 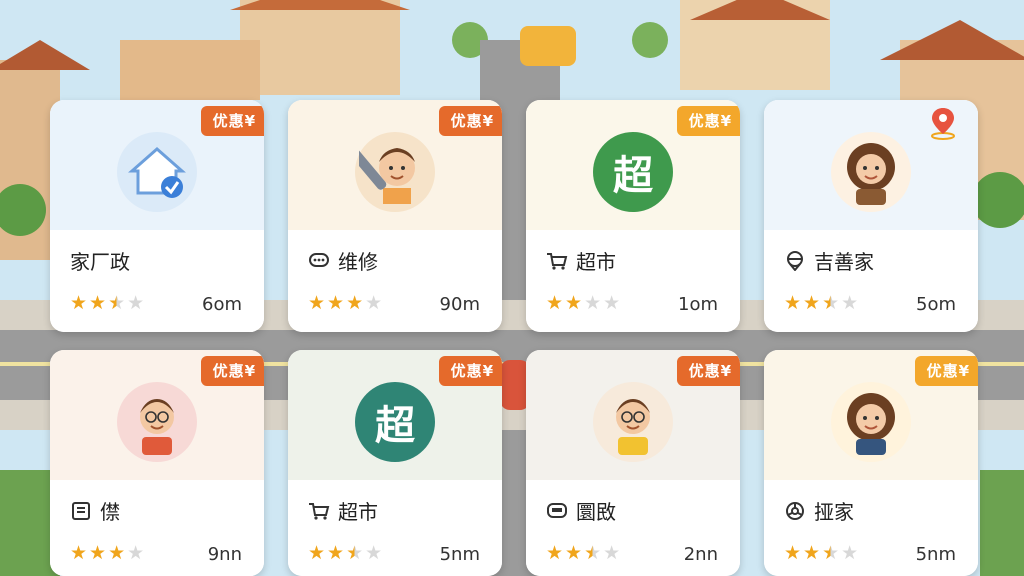 I want to click on wheel-icon, so click(x=795, y=511).